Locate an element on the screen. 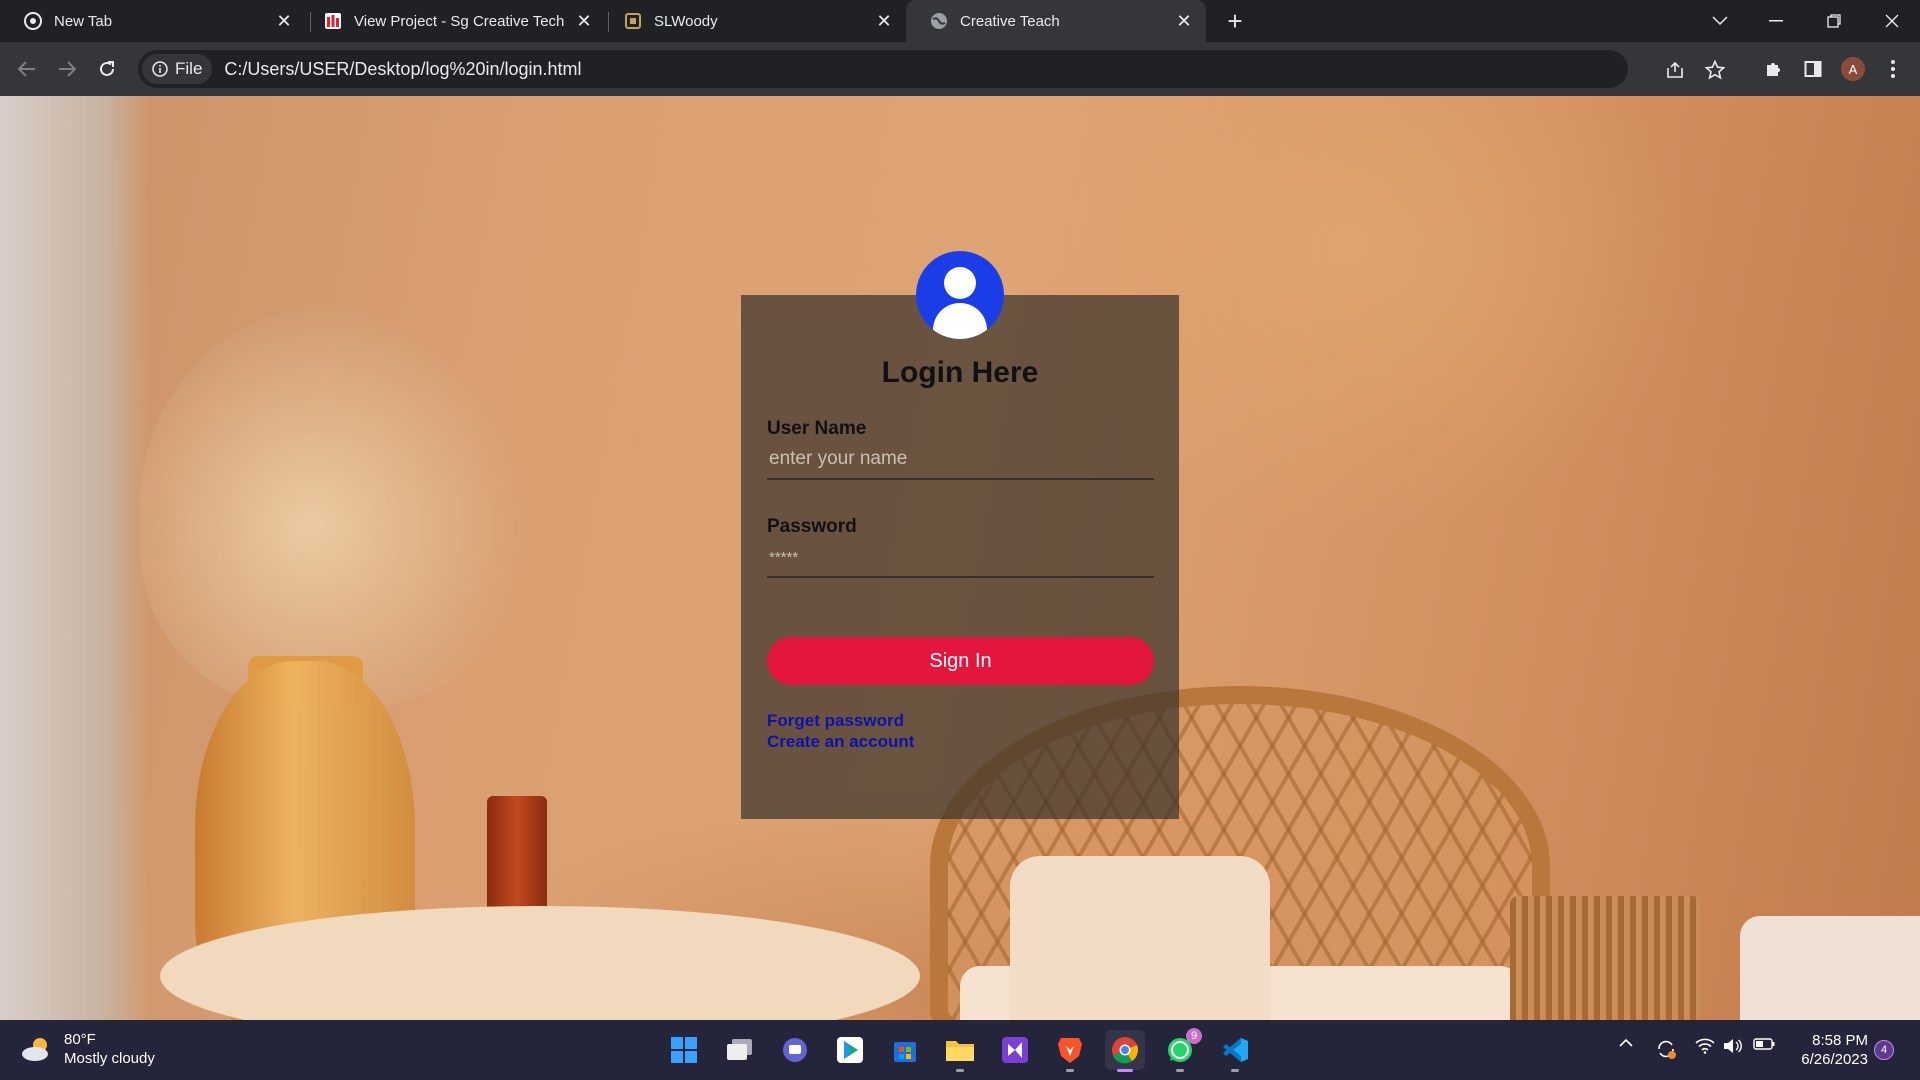  folder-icon is located at coordinates (960, 1051).